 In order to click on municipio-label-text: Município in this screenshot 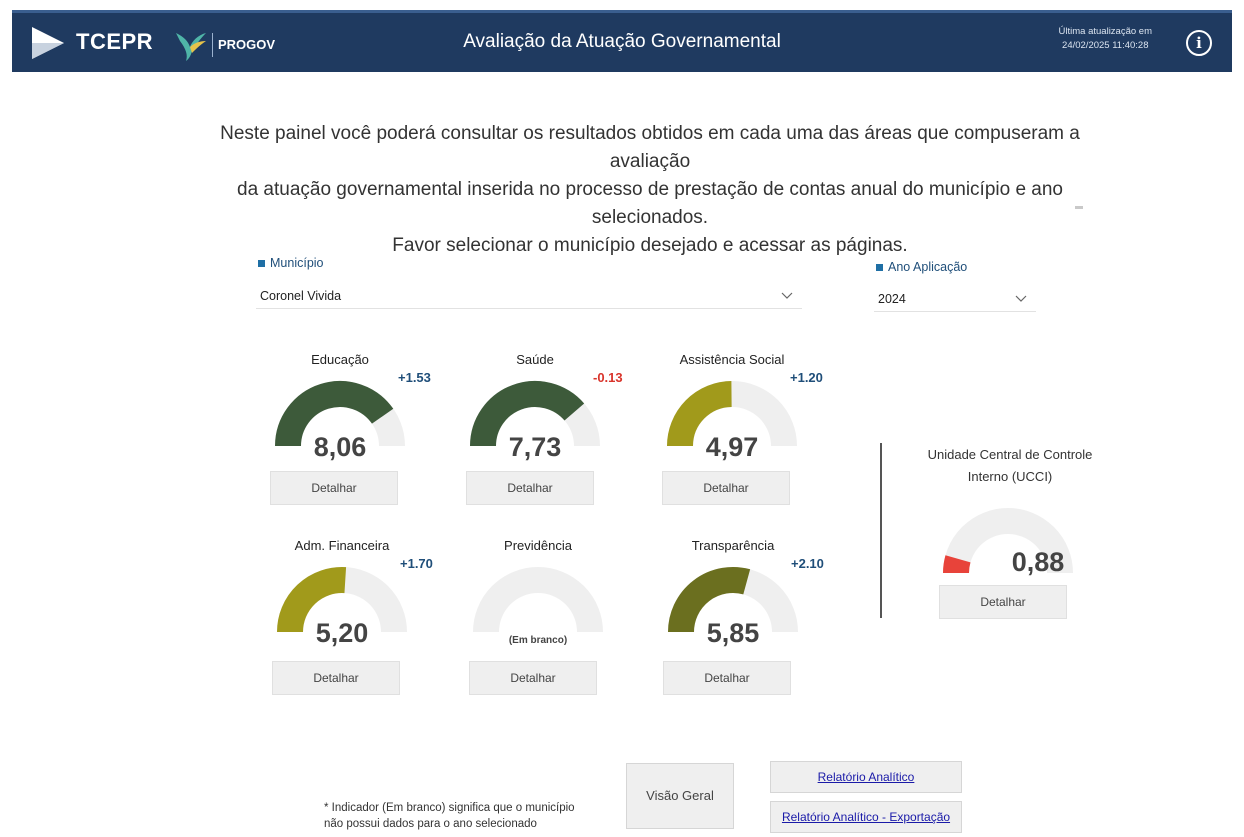, I will do `click(297, 263)`.